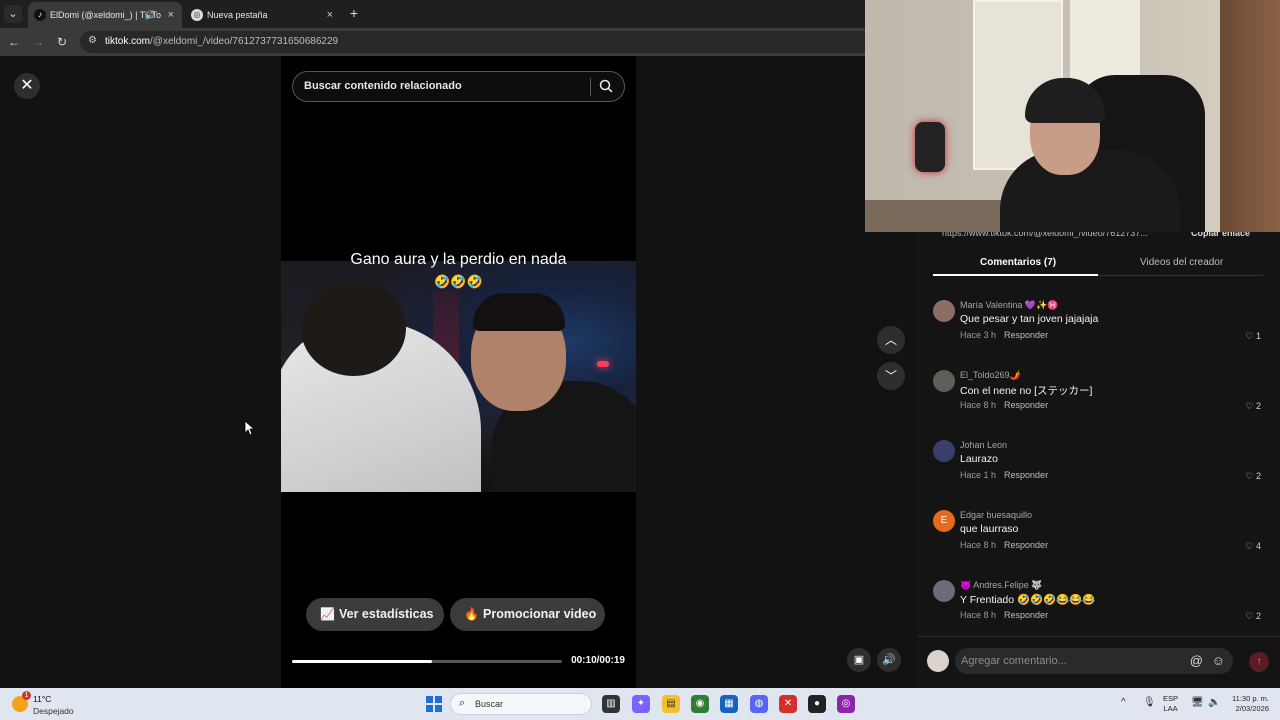 The image size is (1280, 720). Describe the element at coordinates (92, 40) in the screenshot. I see `site-info-icon: ⚙` at that location.